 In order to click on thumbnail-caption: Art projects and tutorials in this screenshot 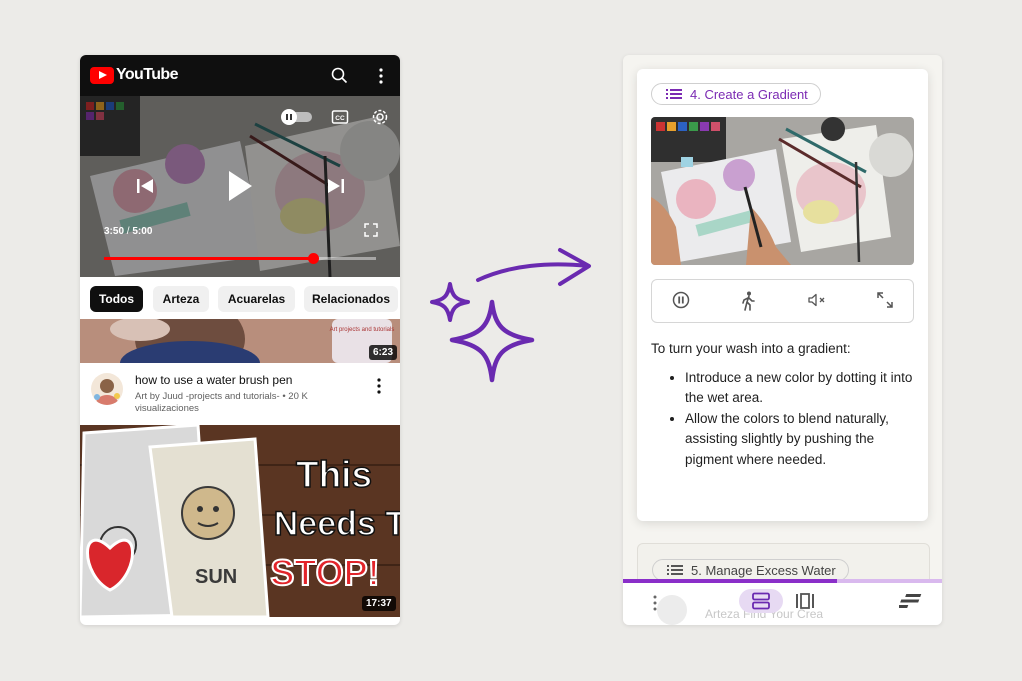, I will do `click(362, 330)`.